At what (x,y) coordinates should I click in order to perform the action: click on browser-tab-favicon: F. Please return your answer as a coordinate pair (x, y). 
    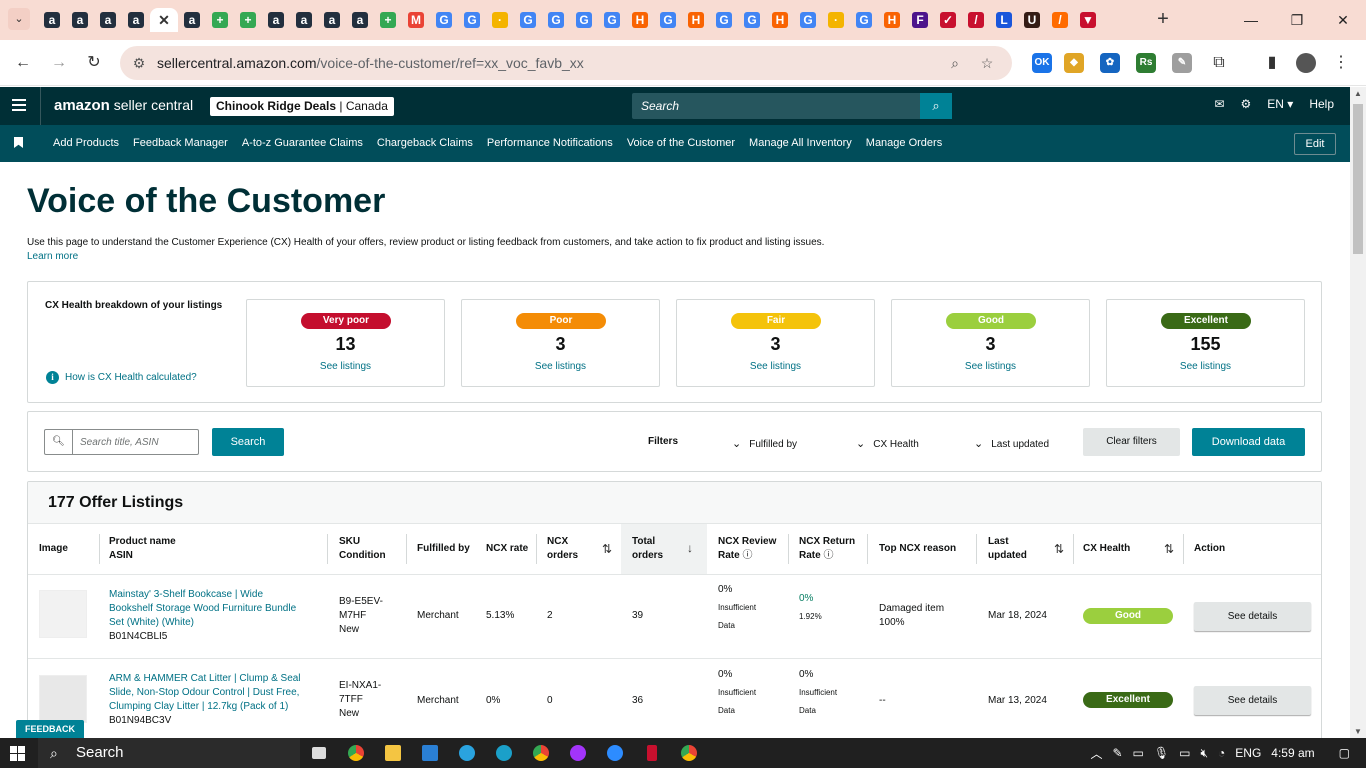
    Looking at the image, I should click on (920, 20).